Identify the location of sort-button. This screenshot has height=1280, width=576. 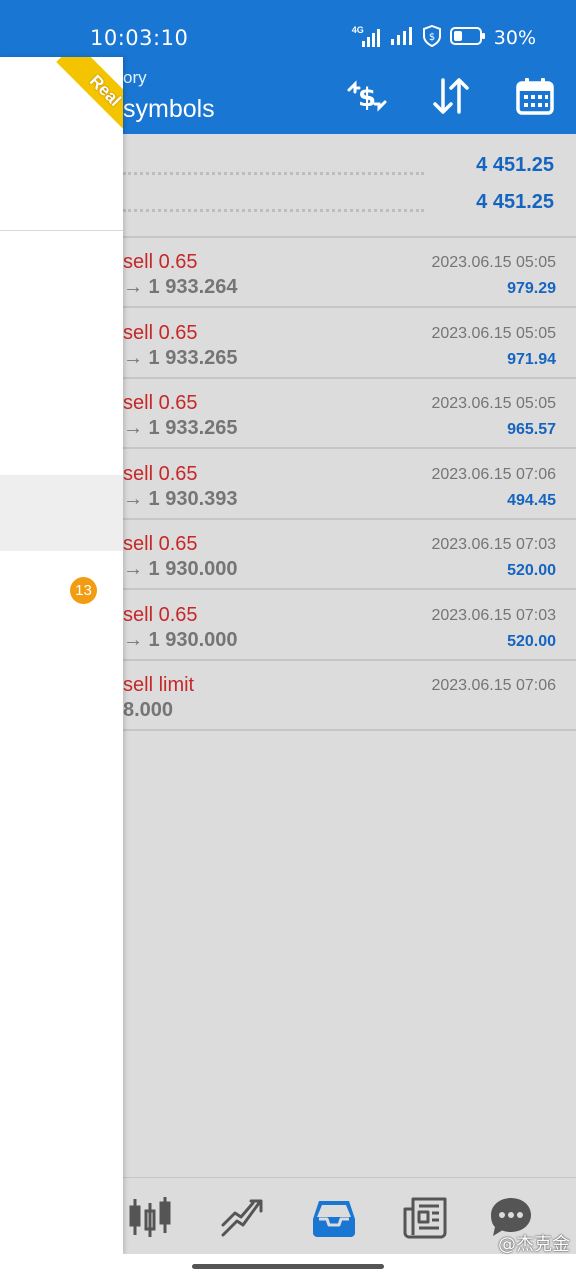
(451, 96).